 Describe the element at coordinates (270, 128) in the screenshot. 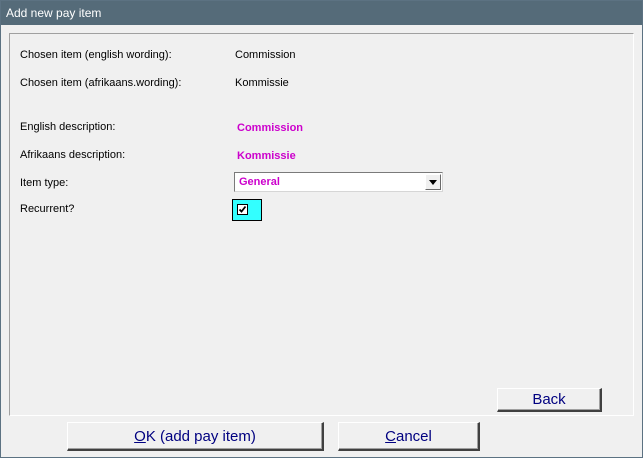

I see `english-description-value: Commission` at that location.